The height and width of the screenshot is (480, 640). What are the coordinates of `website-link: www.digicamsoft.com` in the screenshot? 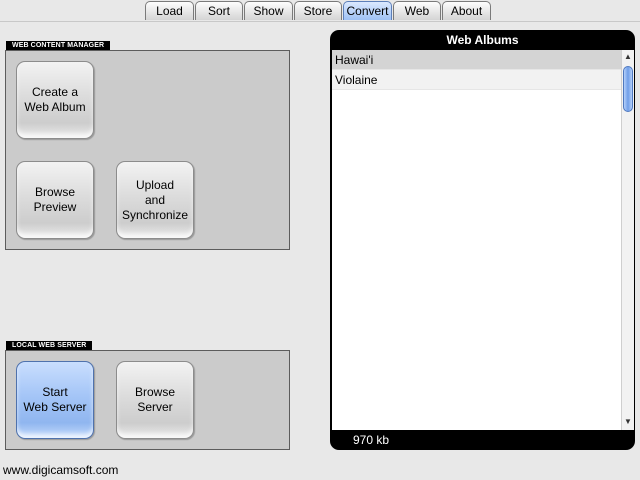 It's located at (60, 470).